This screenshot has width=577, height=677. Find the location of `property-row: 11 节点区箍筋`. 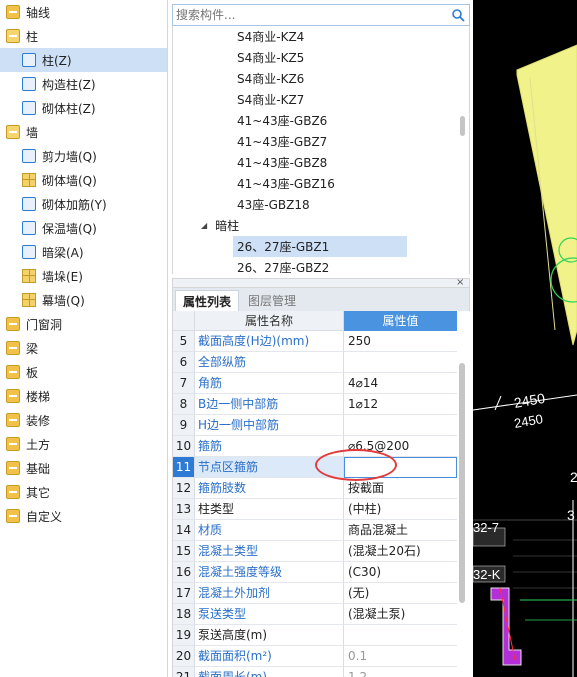

property-row: 11 节点区箍筋 is located at coordinates (315, 467).